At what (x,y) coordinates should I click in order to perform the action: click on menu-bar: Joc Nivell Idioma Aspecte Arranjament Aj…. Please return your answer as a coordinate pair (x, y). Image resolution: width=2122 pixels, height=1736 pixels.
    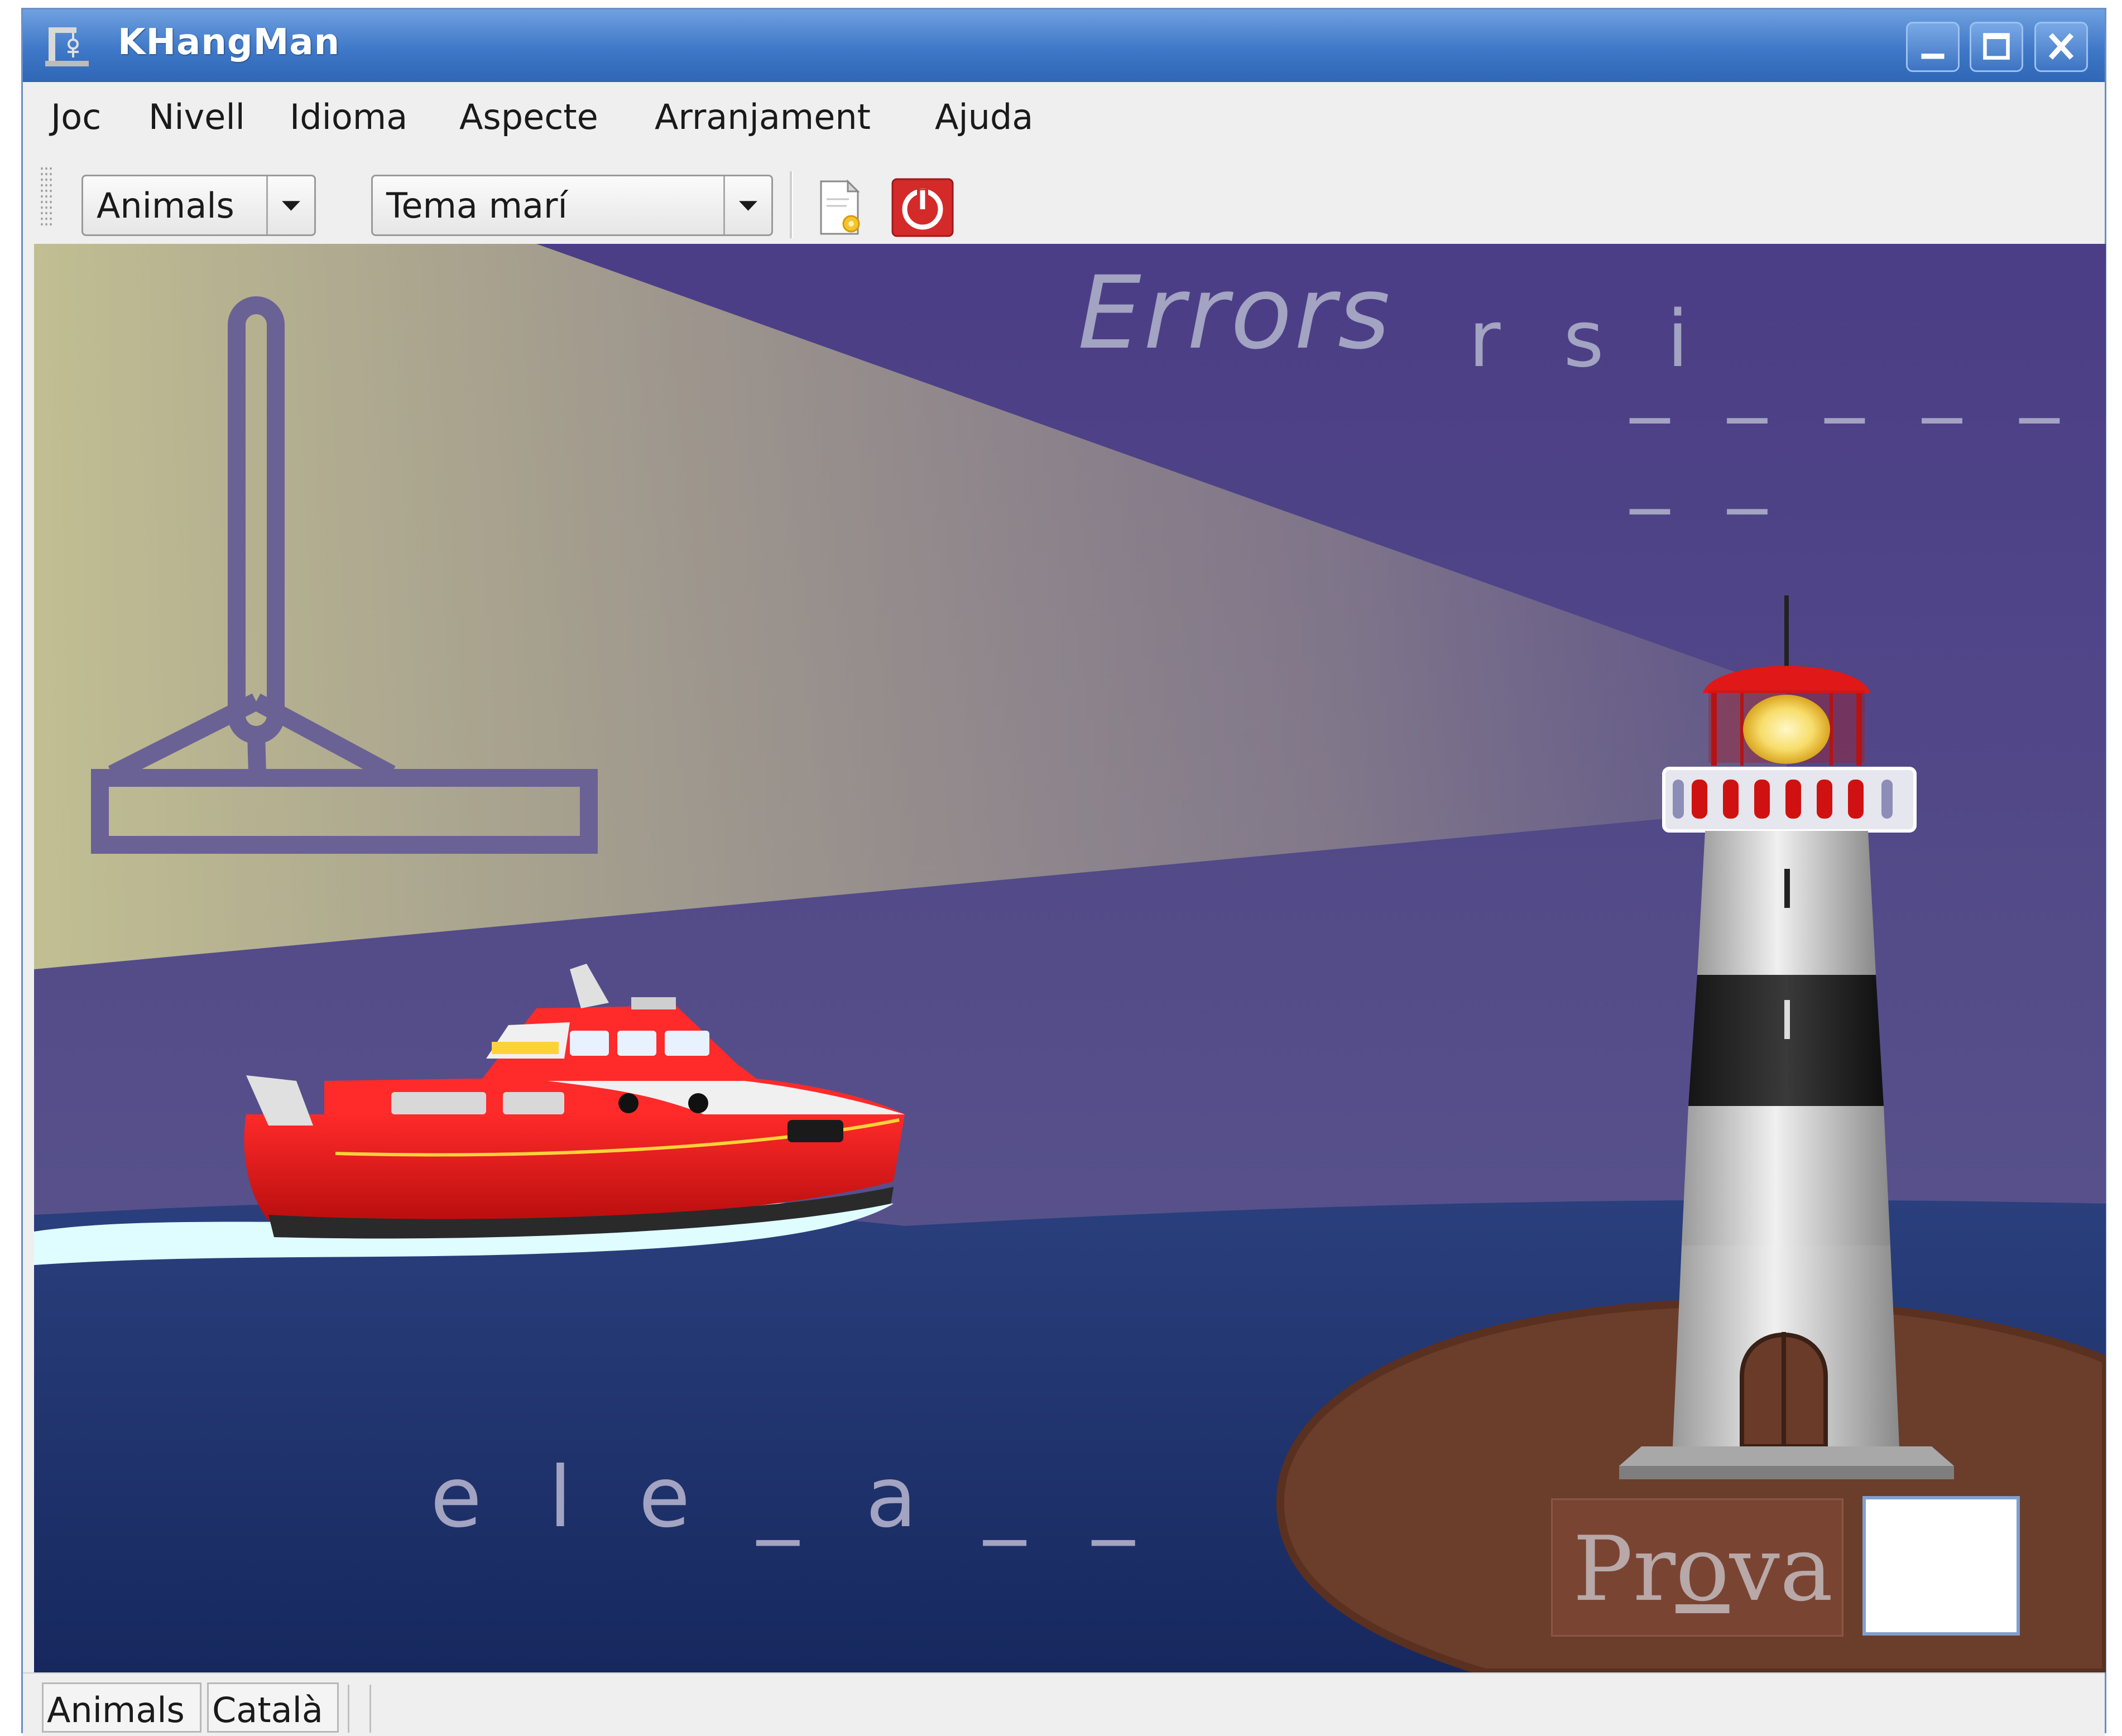
    Looking at the image, I should click on (1064, 115).